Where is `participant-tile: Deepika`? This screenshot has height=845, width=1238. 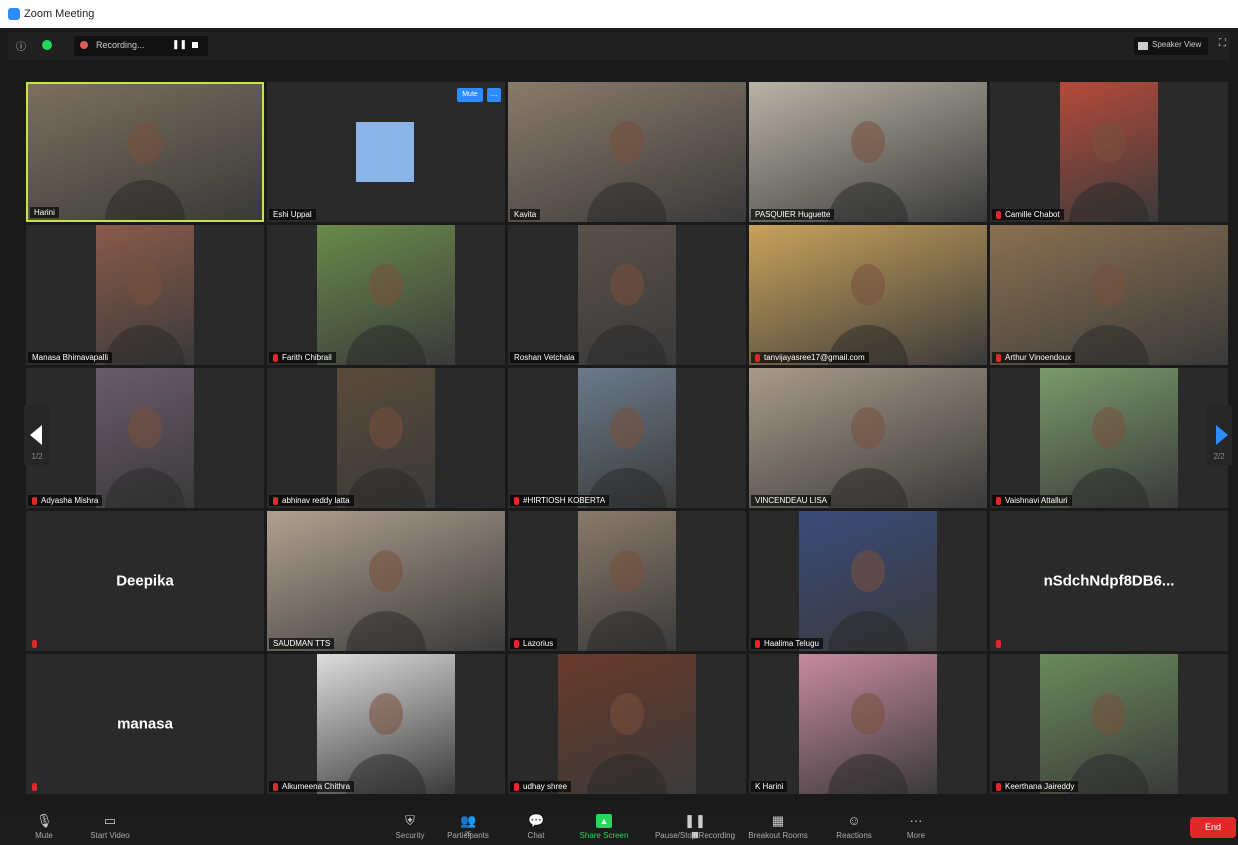 participant-tile: Deepika is located at coordinates (145, 581).